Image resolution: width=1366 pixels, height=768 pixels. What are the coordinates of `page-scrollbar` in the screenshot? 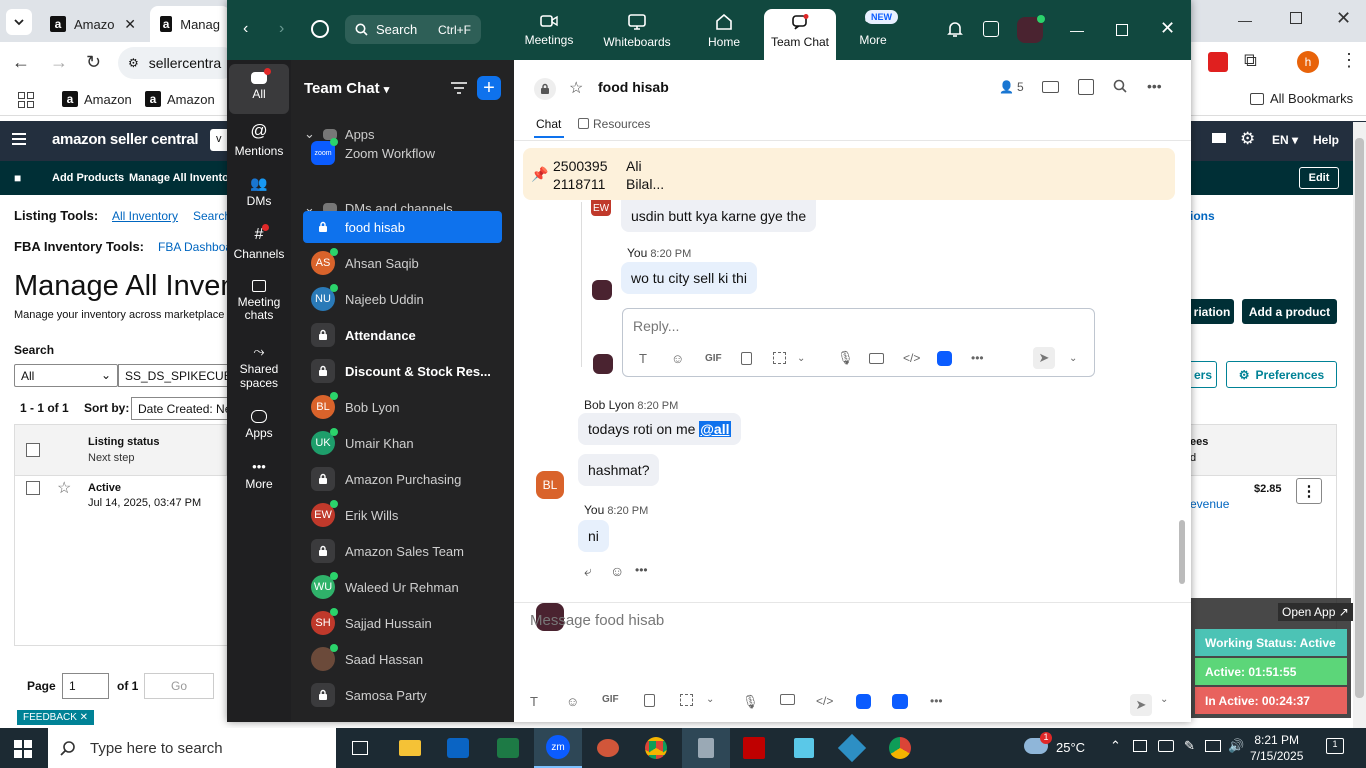 It's located at (1359, 425).